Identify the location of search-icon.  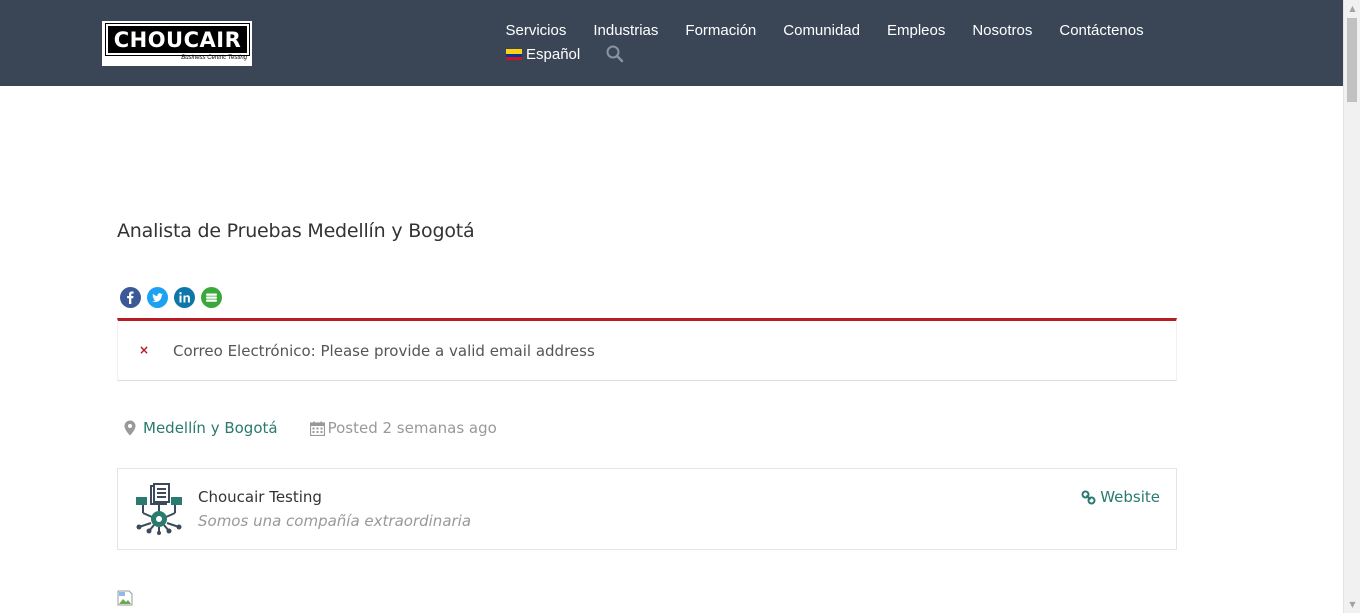
(615, 54).